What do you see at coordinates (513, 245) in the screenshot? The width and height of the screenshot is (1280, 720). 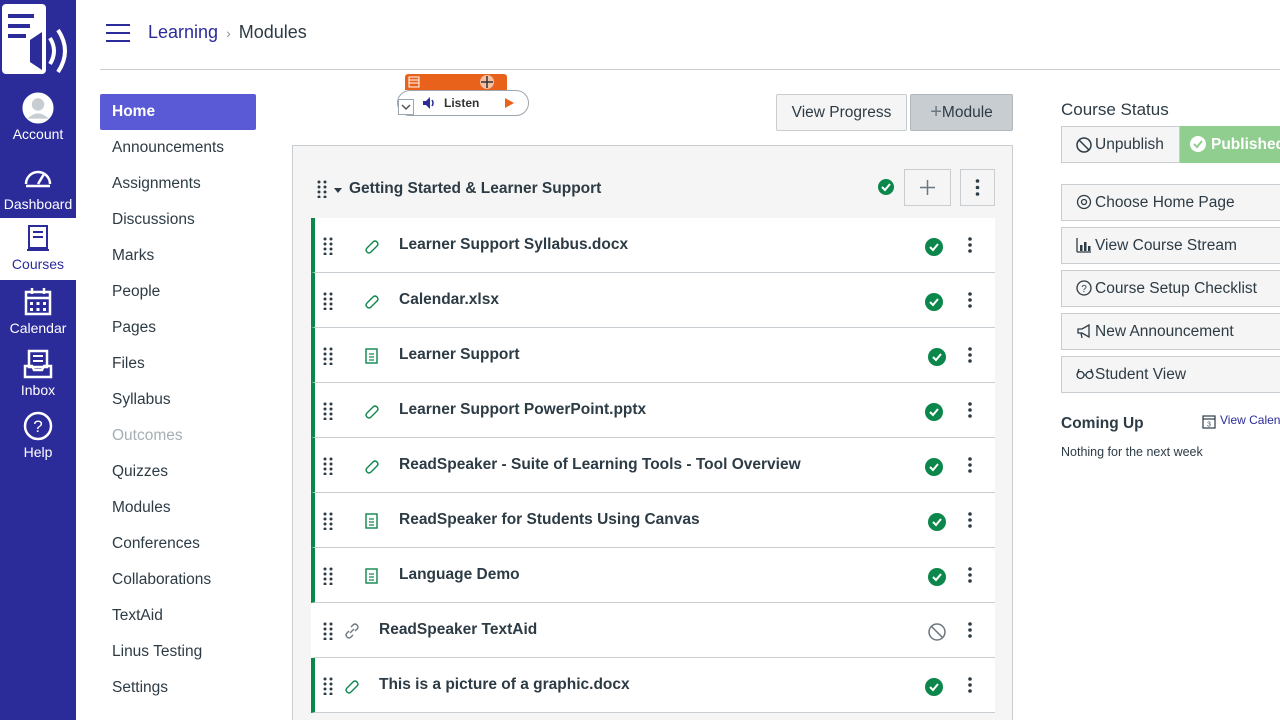 I see `module-item-title: Learner Support Syllabus.docx` at bounding box center [513, 245].